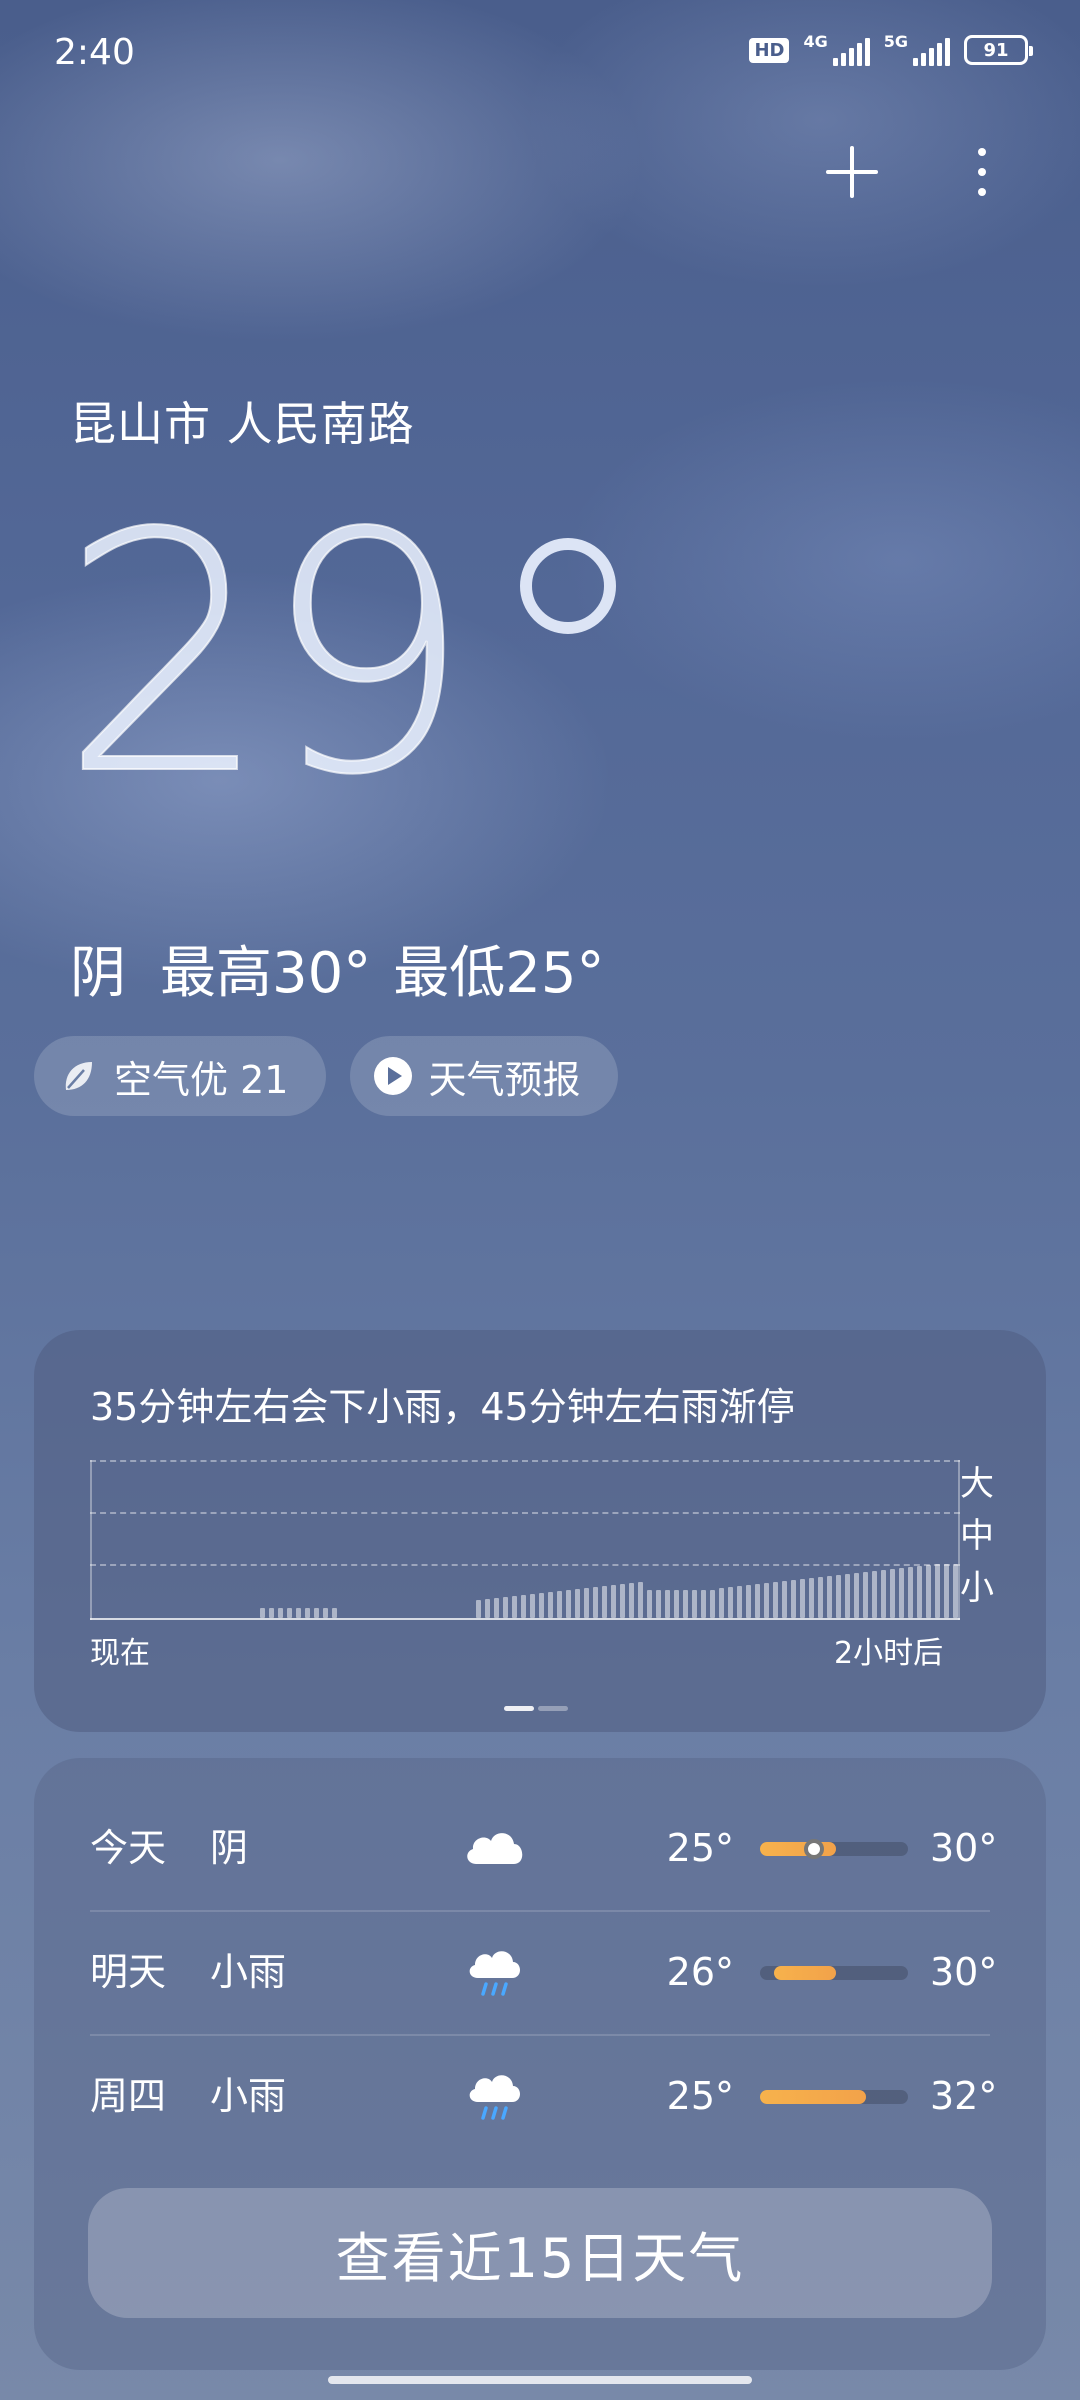 The height and width of the screenshot is (2400, 1080). Describe the element at coordinates (94, 52) in the screenshot. I see `status-time: 2:40` at that location.